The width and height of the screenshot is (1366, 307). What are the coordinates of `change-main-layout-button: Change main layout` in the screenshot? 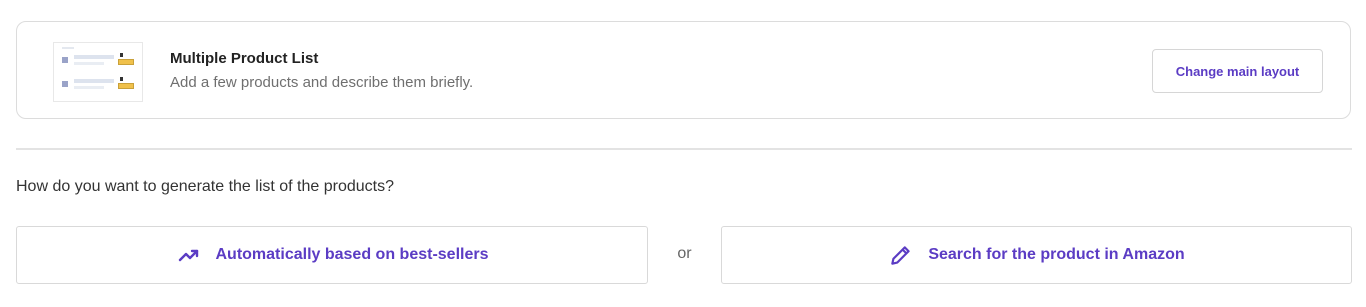 It's located at (1237, 71).